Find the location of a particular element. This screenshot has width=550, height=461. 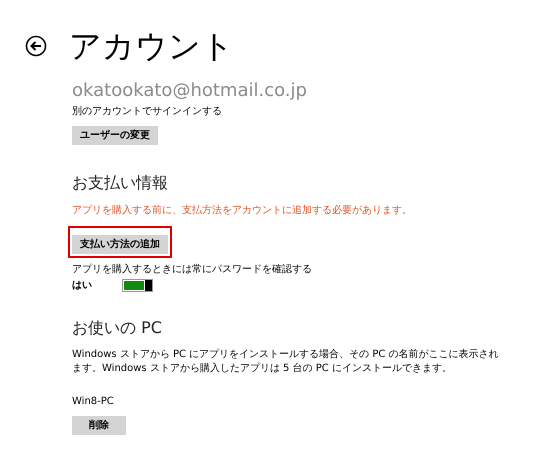

section-heading: お使いの PC is located at coordinates (117, 328).